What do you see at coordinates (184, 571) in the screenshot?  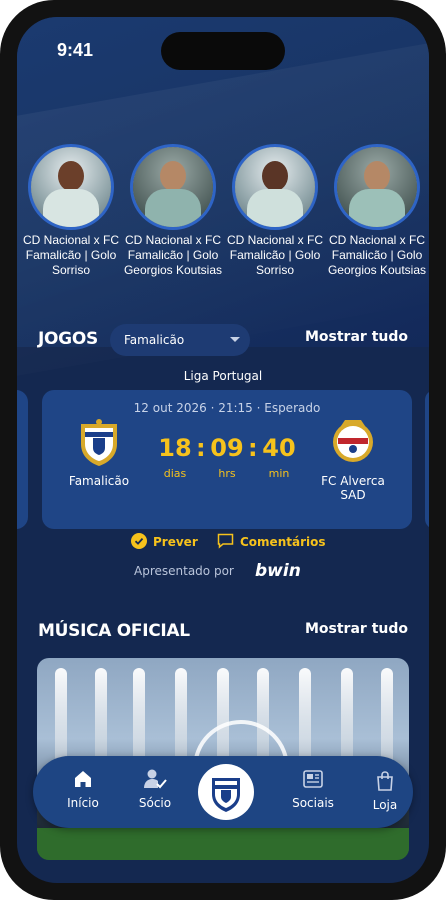 I see `presented-by-label: Apresentado por` at bounding box center [184, 571].